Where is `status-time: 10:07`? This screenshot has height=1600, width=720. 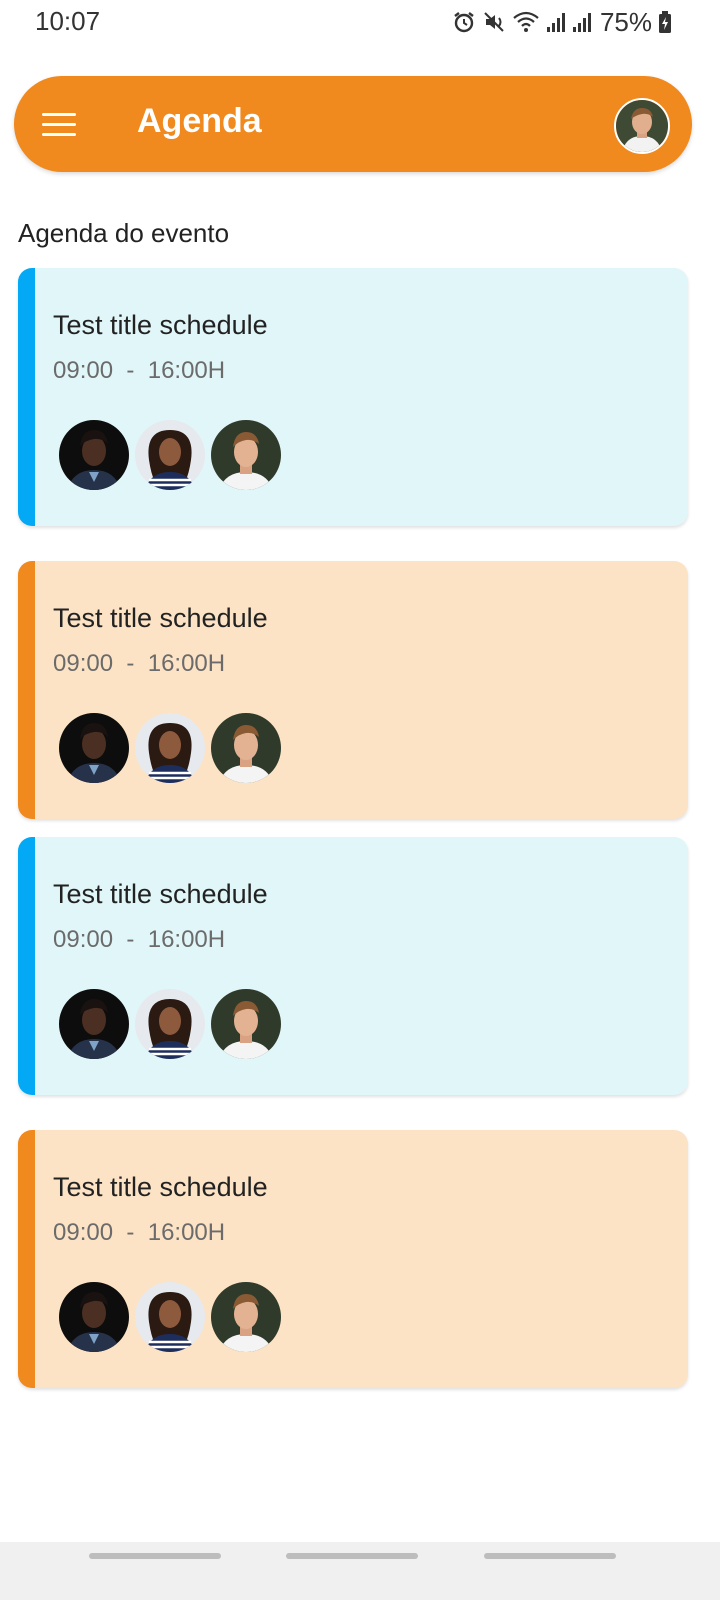 status-time: 10:07 is located at coordinates (68, 21).